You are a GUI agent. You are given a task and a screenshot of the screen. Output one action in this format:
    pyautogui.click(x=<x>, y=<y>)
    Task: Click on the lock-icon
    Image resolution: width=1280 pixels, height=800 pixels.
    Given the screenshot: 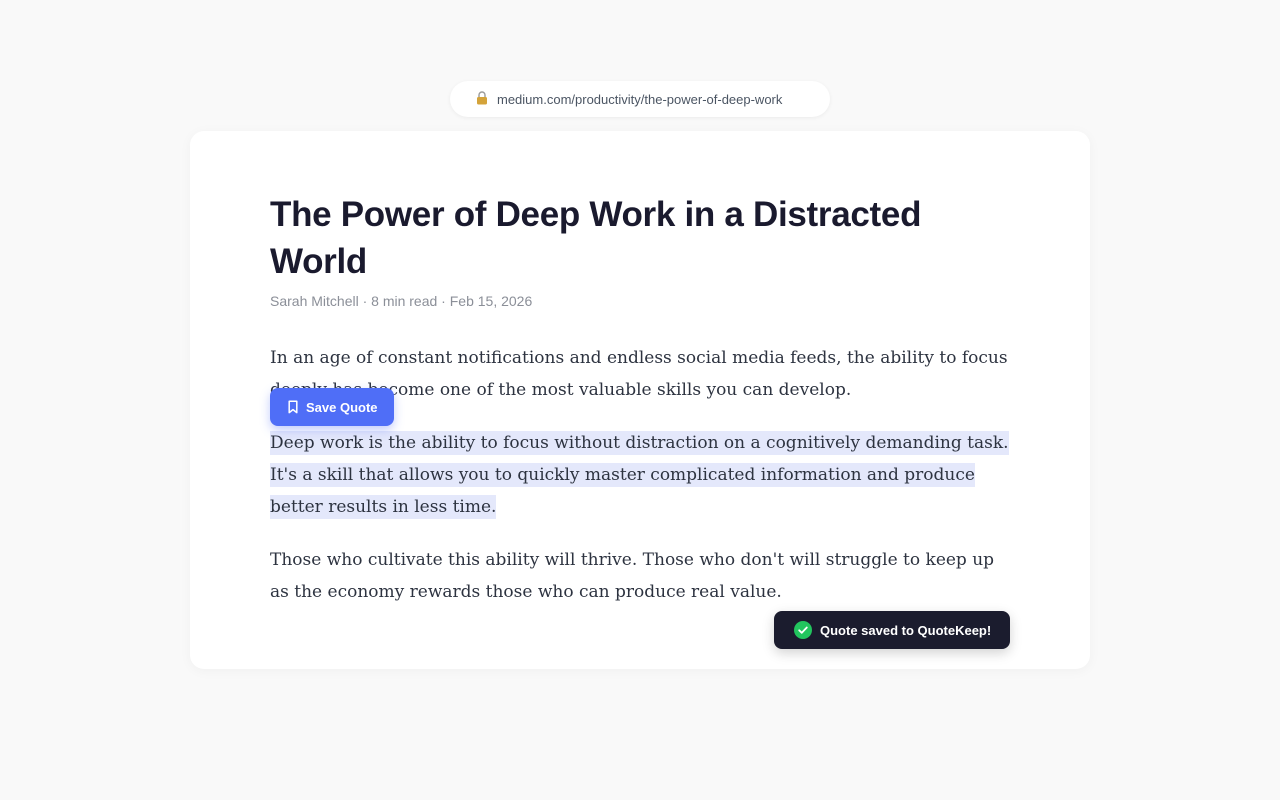 What is the action you would take?
    pyautogui.click(x=482, y=98)
    